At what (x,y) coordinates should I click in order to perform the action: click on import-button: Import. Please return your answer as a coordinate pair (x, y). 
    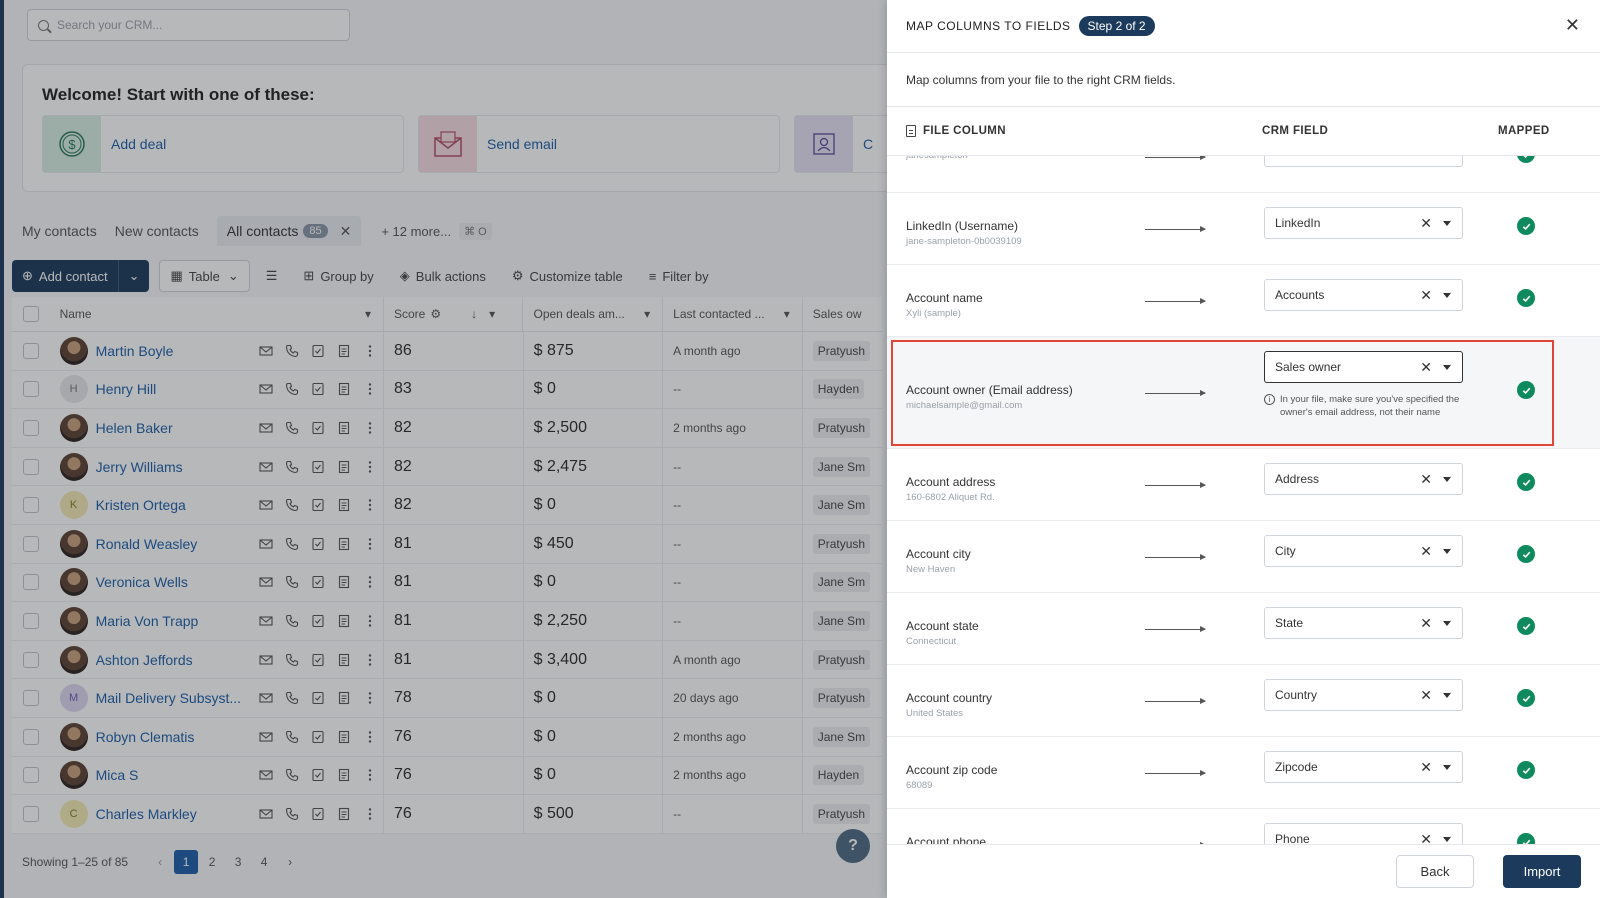
    Looking at the image, I should click on (1542, 871).